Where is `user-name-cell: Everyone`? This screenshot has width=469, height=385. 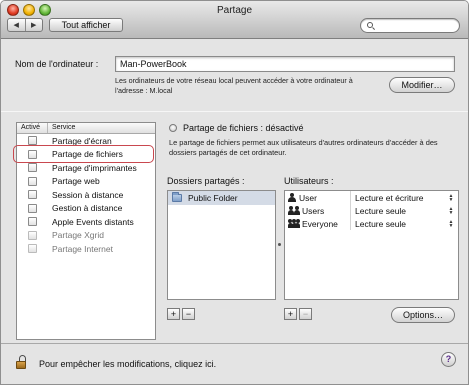 user-name-cell: Everyone is located at coordinates (318, 223).